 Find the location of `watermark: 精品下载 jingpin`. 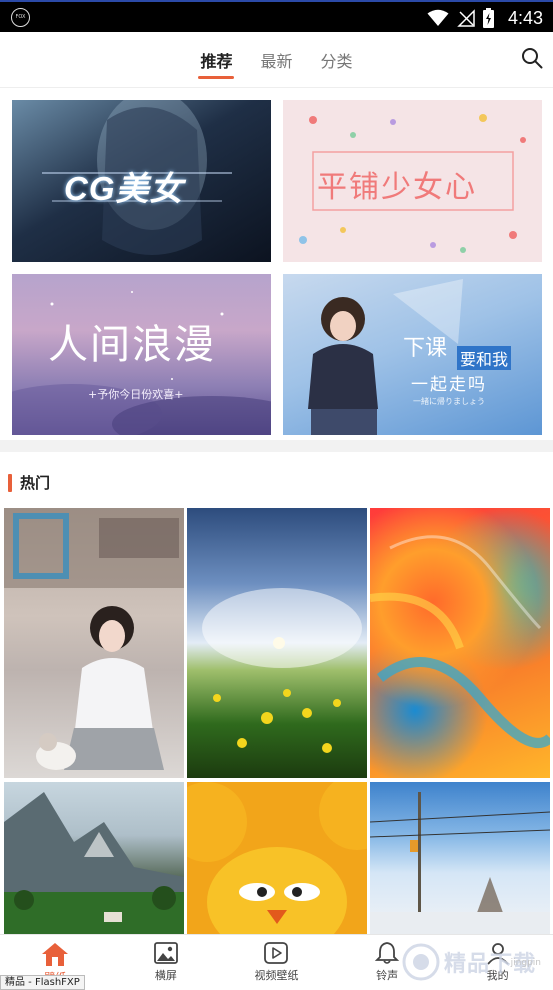

watermark: 精品下载 jingpin is located at coordinates (474, 962).